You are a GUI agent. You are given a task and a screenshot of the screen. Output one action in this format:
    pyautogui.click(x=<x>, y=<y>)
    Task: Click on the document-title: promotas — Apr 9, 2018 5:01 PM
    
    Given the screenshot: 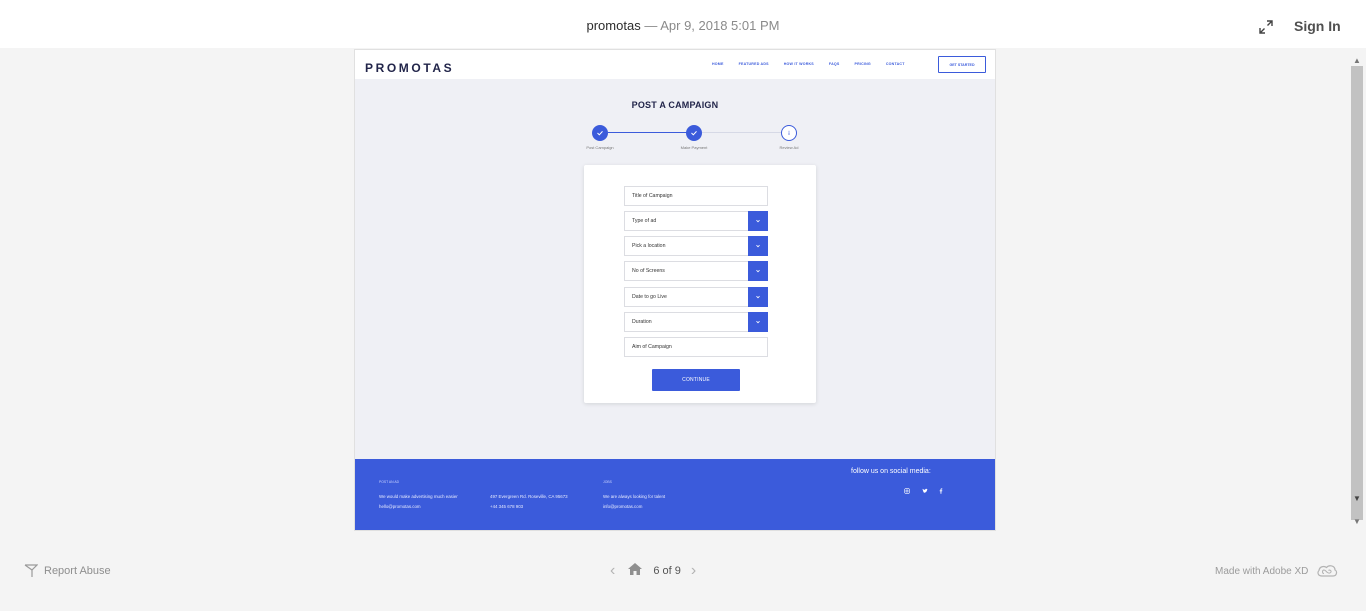 What is the action you would take?
    pyautogui.click(x=683, y=25)
    